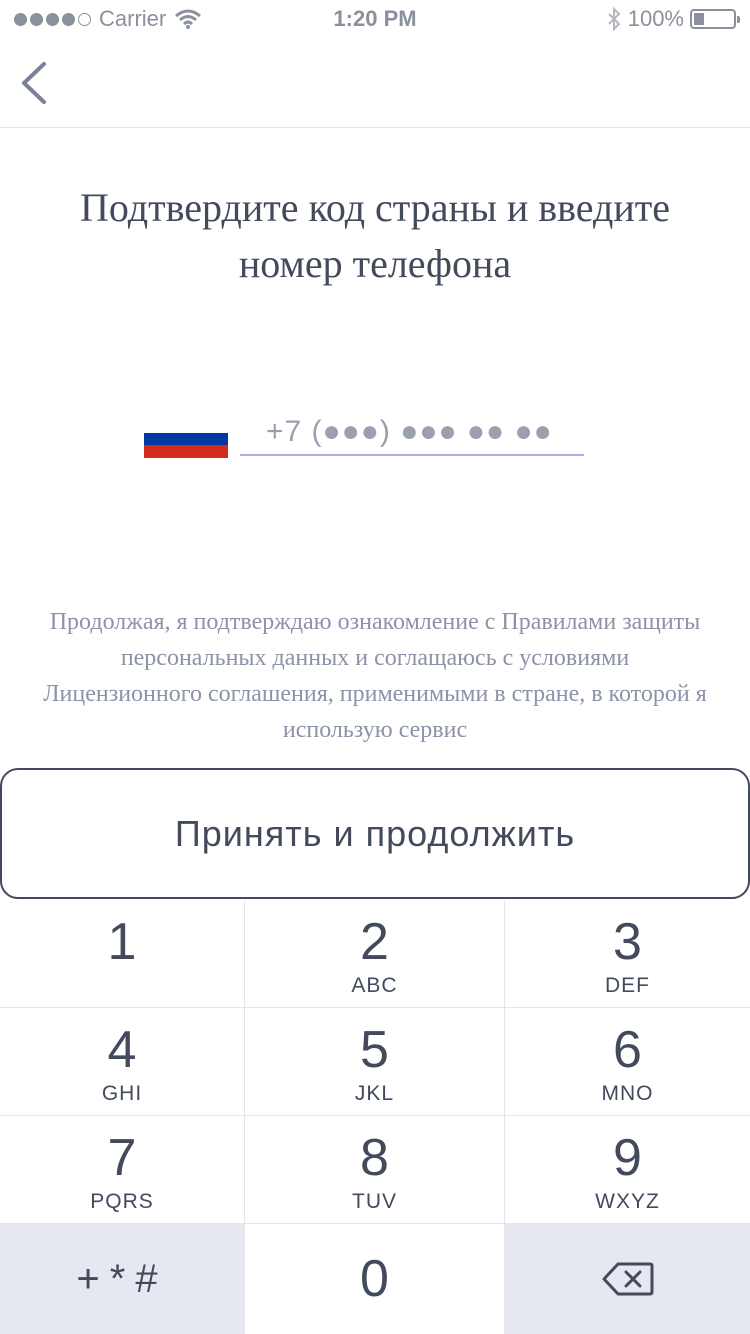 Image resolution: width=750 pixels, height=1334 pixels. Describe the element at coordinates (374, 1050) in the screenshot. I see `key-digit: 5` at that location.